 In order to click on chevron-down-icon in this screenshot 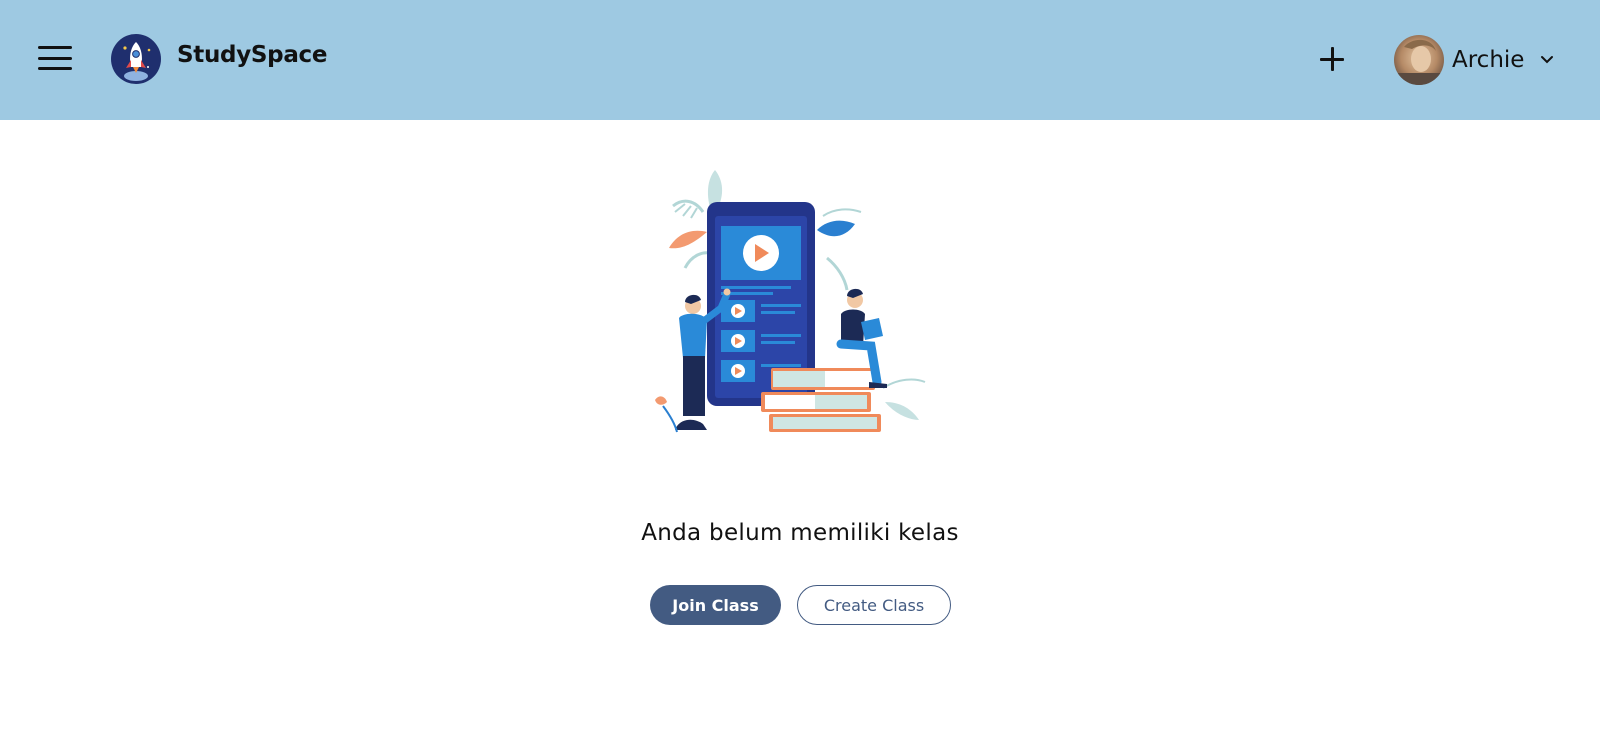, I will do `click(1547, 60)`.